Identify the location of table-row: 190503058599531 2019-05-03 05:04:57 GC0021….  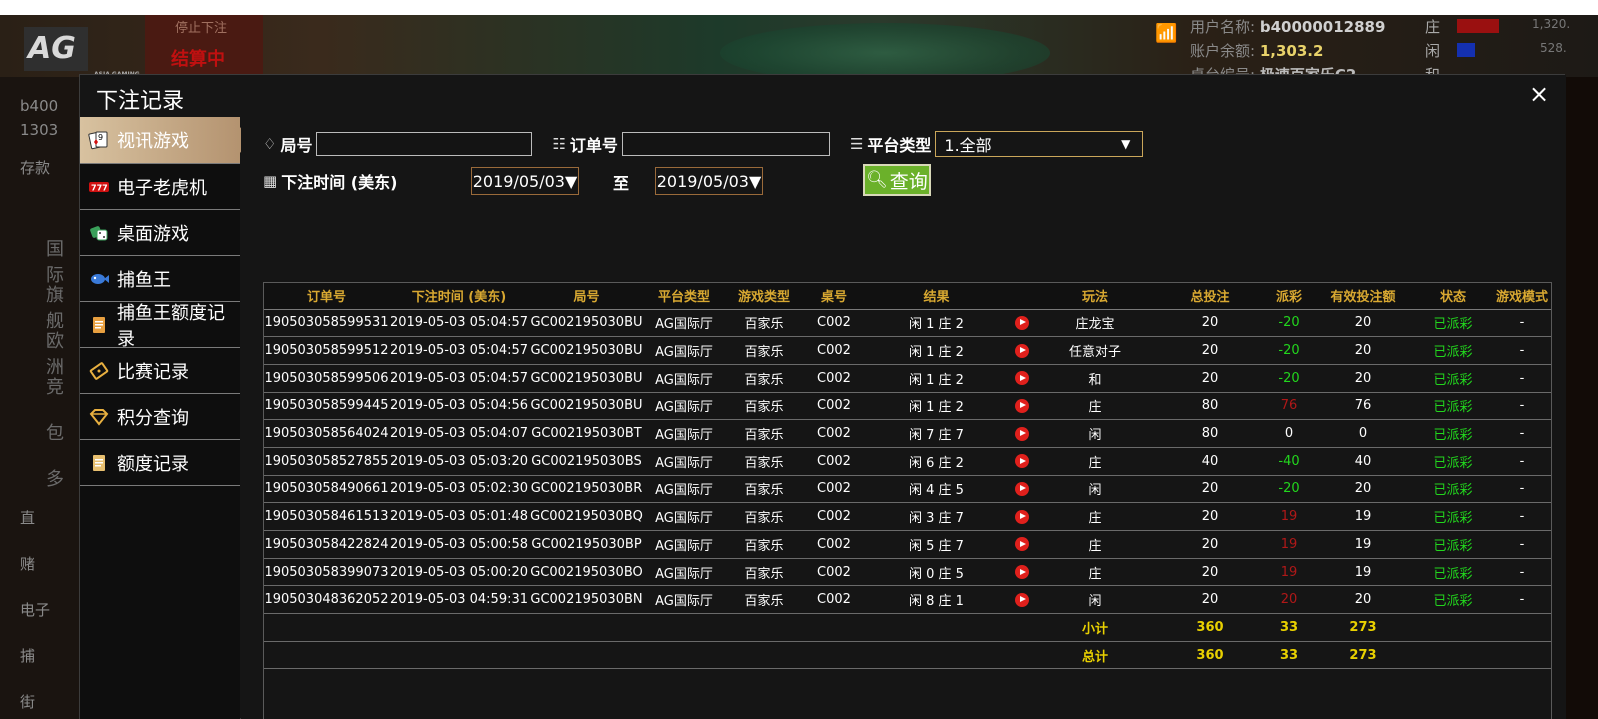
(907, 323).